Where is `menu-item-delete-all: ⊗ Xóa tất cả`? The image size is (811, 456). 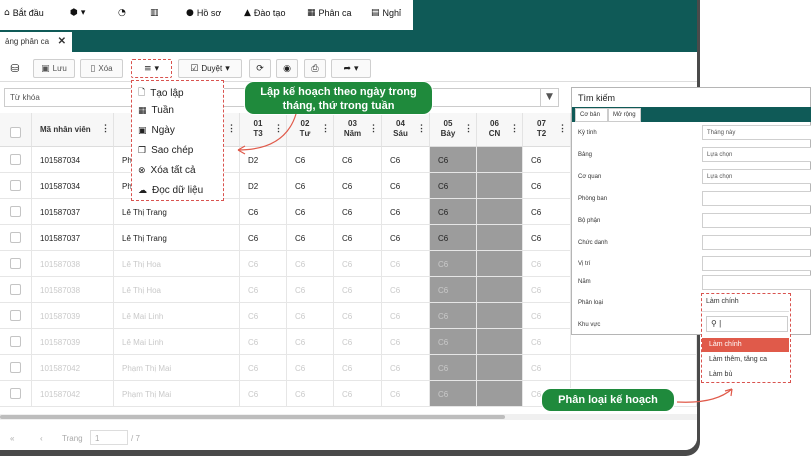 menu-item-delete-all: ⊗ Xóa tất cả is located at coordinates (167, 170).